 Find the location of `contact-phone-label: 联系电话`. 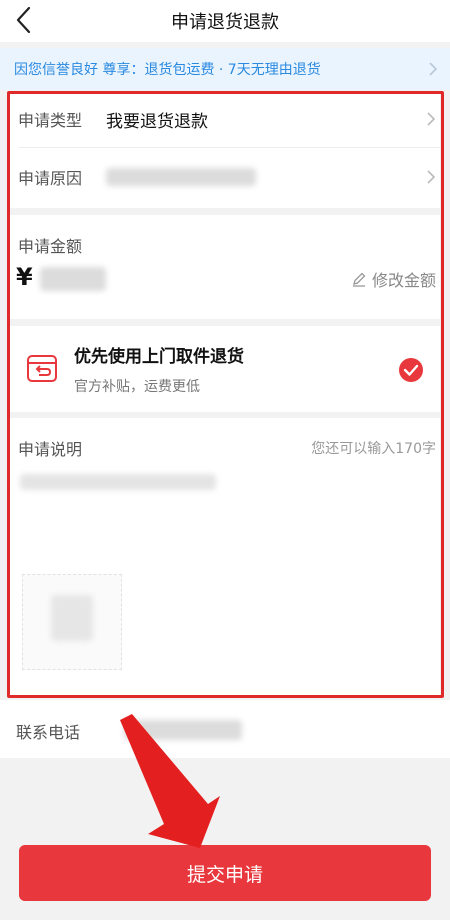

contact-phone-label: 联系电话 is located at coordinates (48, 732).